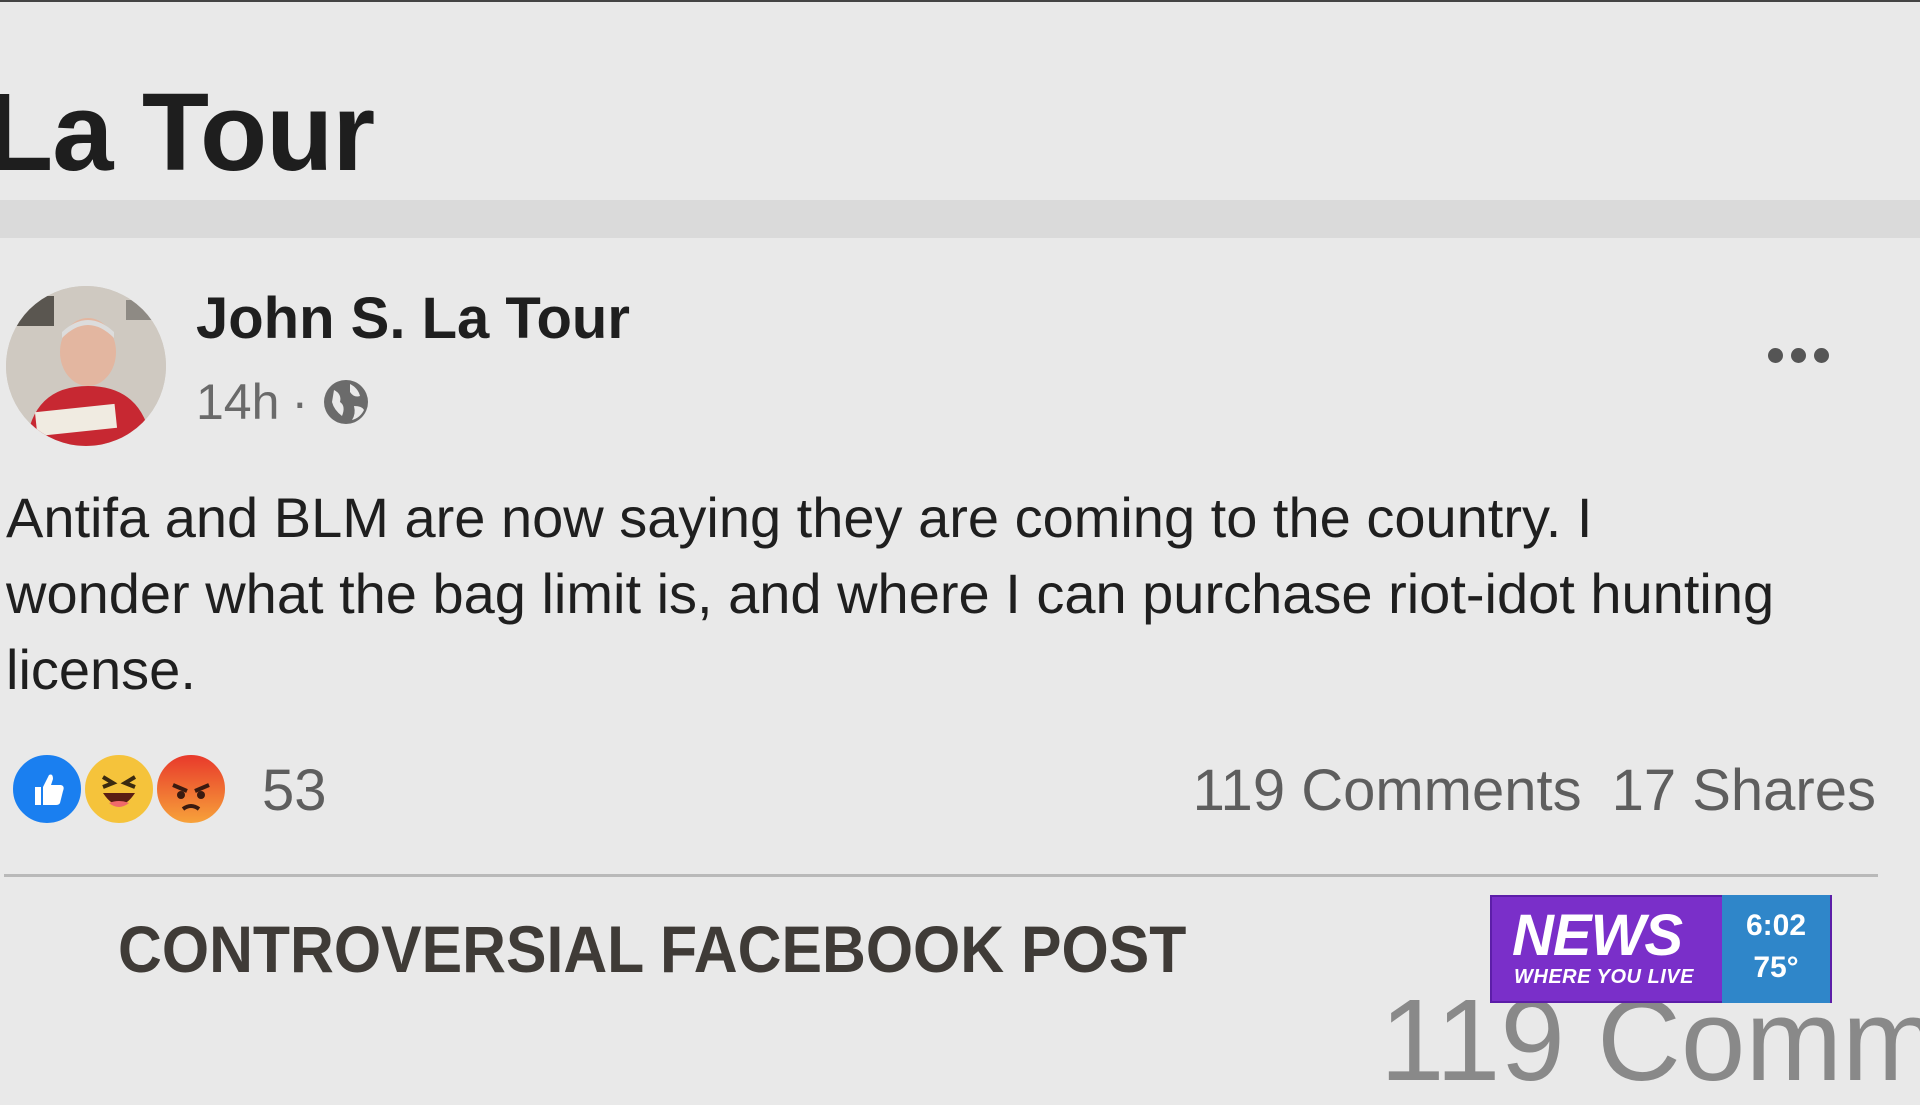  Describe the element at coordinates (960, 219) in the screenshot. I see `header-divider` at that location.